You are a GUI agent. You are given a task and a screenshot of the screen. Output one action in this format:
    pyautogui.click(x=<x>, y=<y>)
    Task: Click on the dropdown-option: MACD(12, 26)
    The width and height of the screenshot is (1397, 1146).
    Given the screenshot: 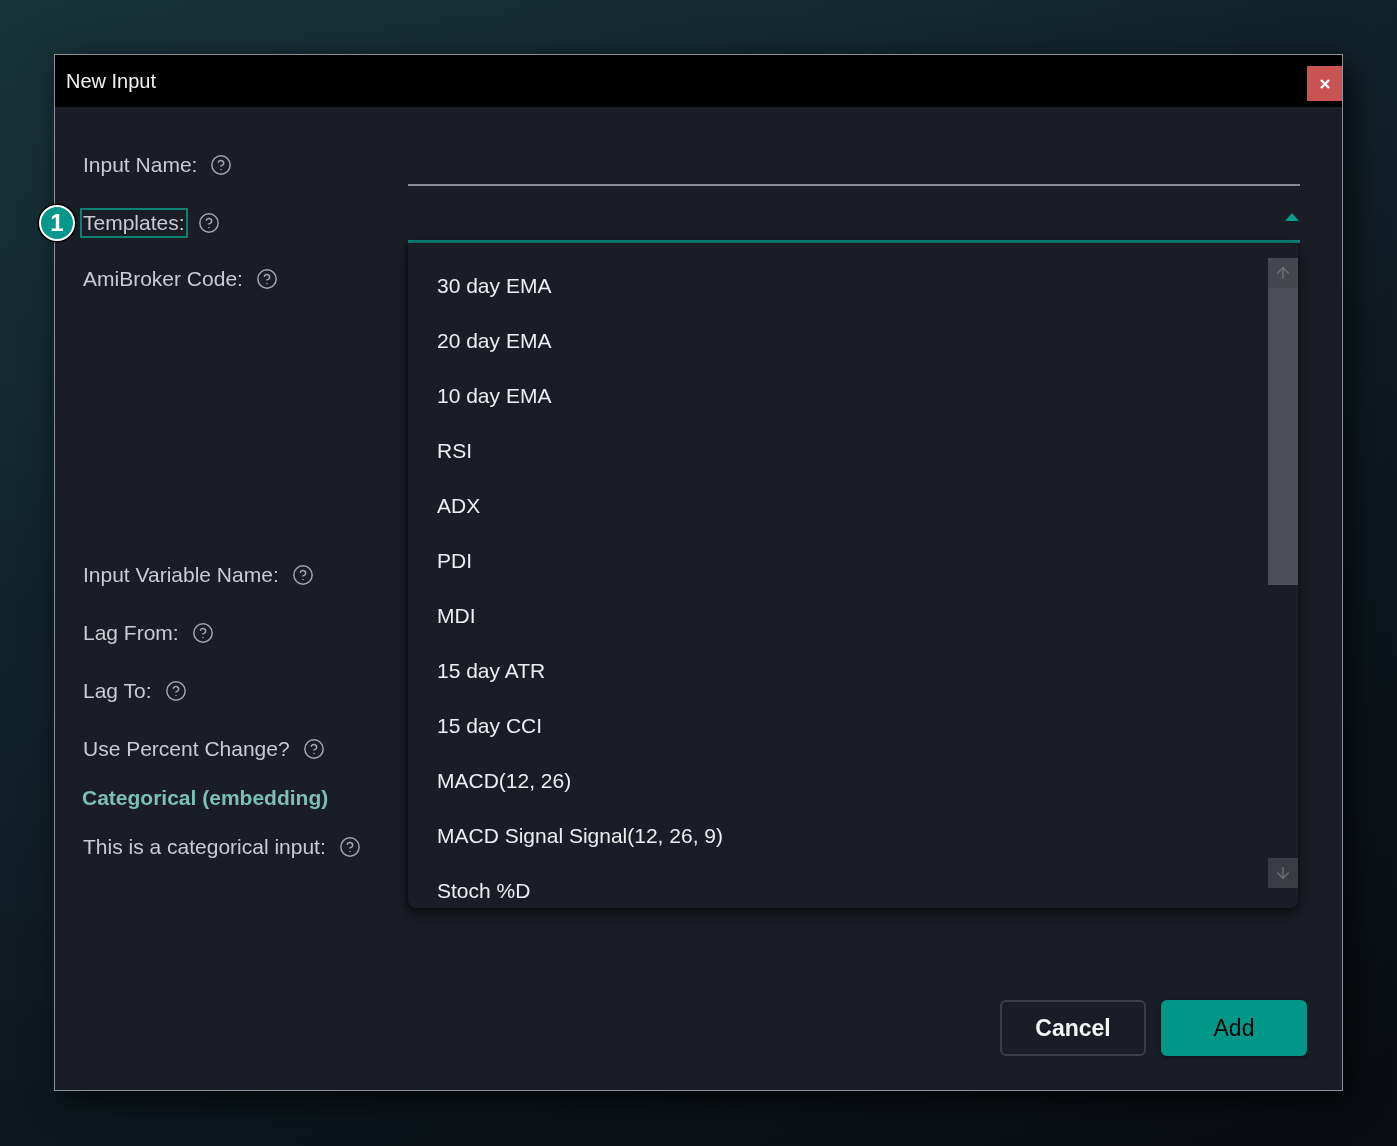 What is the action you would take?
    pyautogui.click(x=833, y=780)
    